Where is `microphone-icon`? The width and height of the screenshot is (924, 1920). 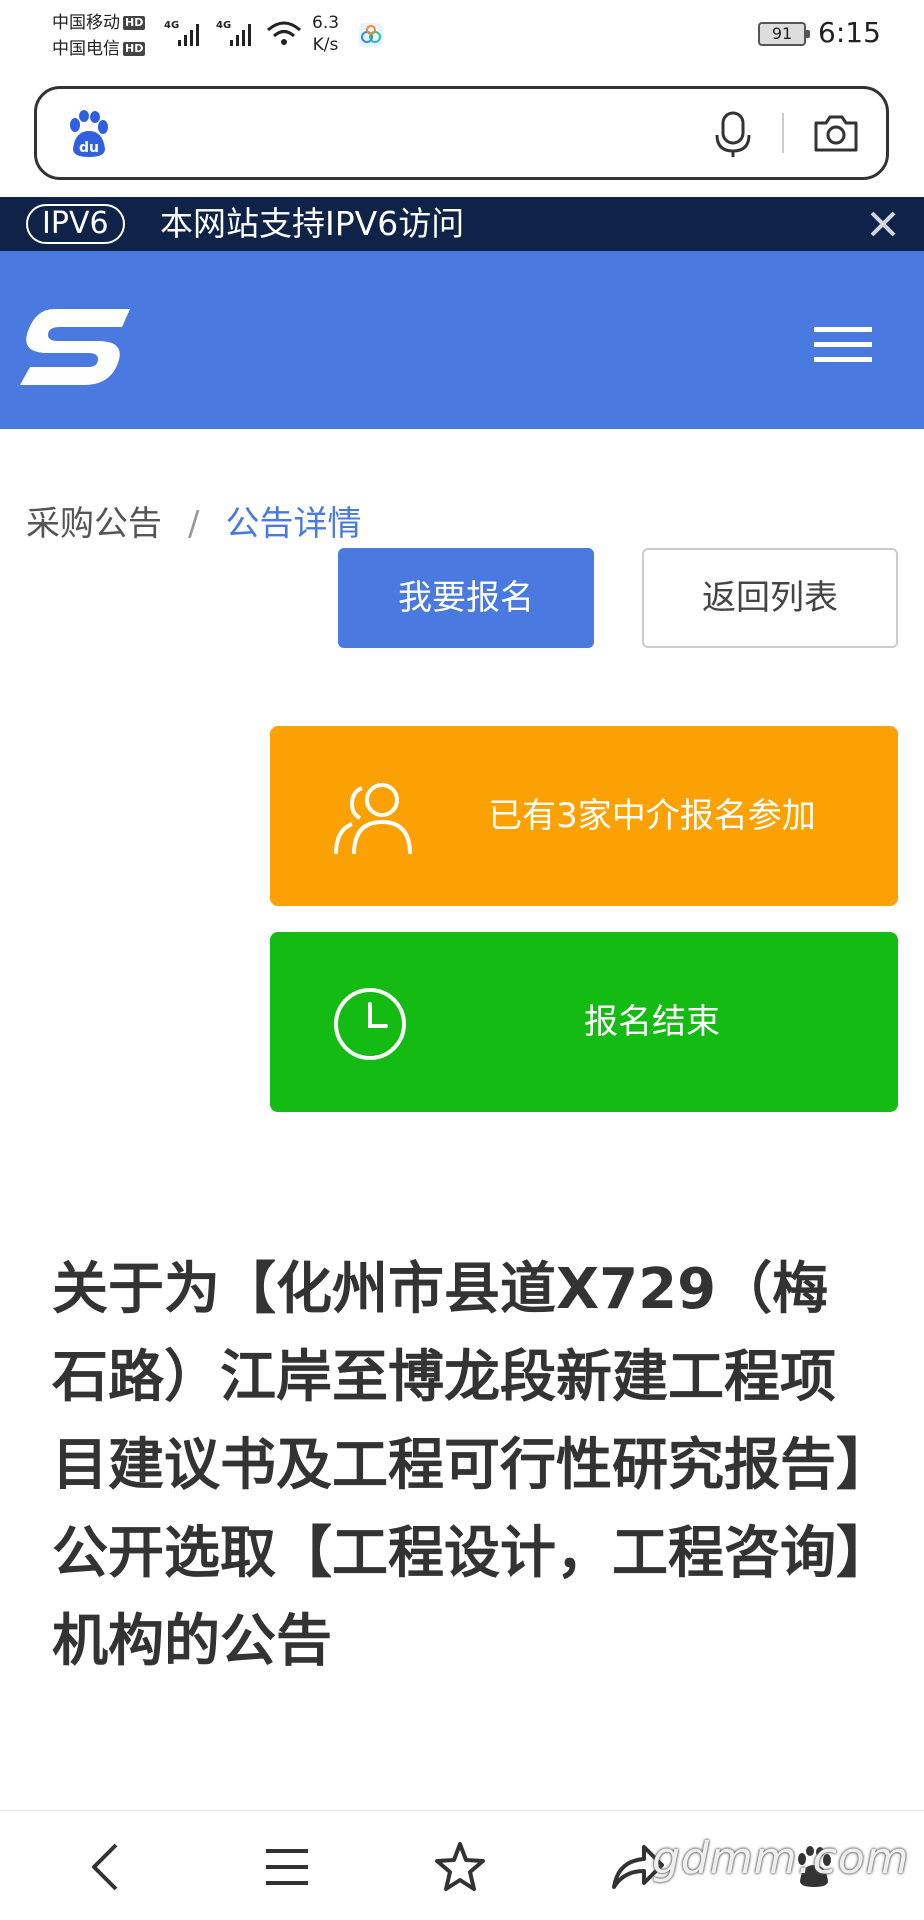
microphone-icon is located at coordinates (733, 135).